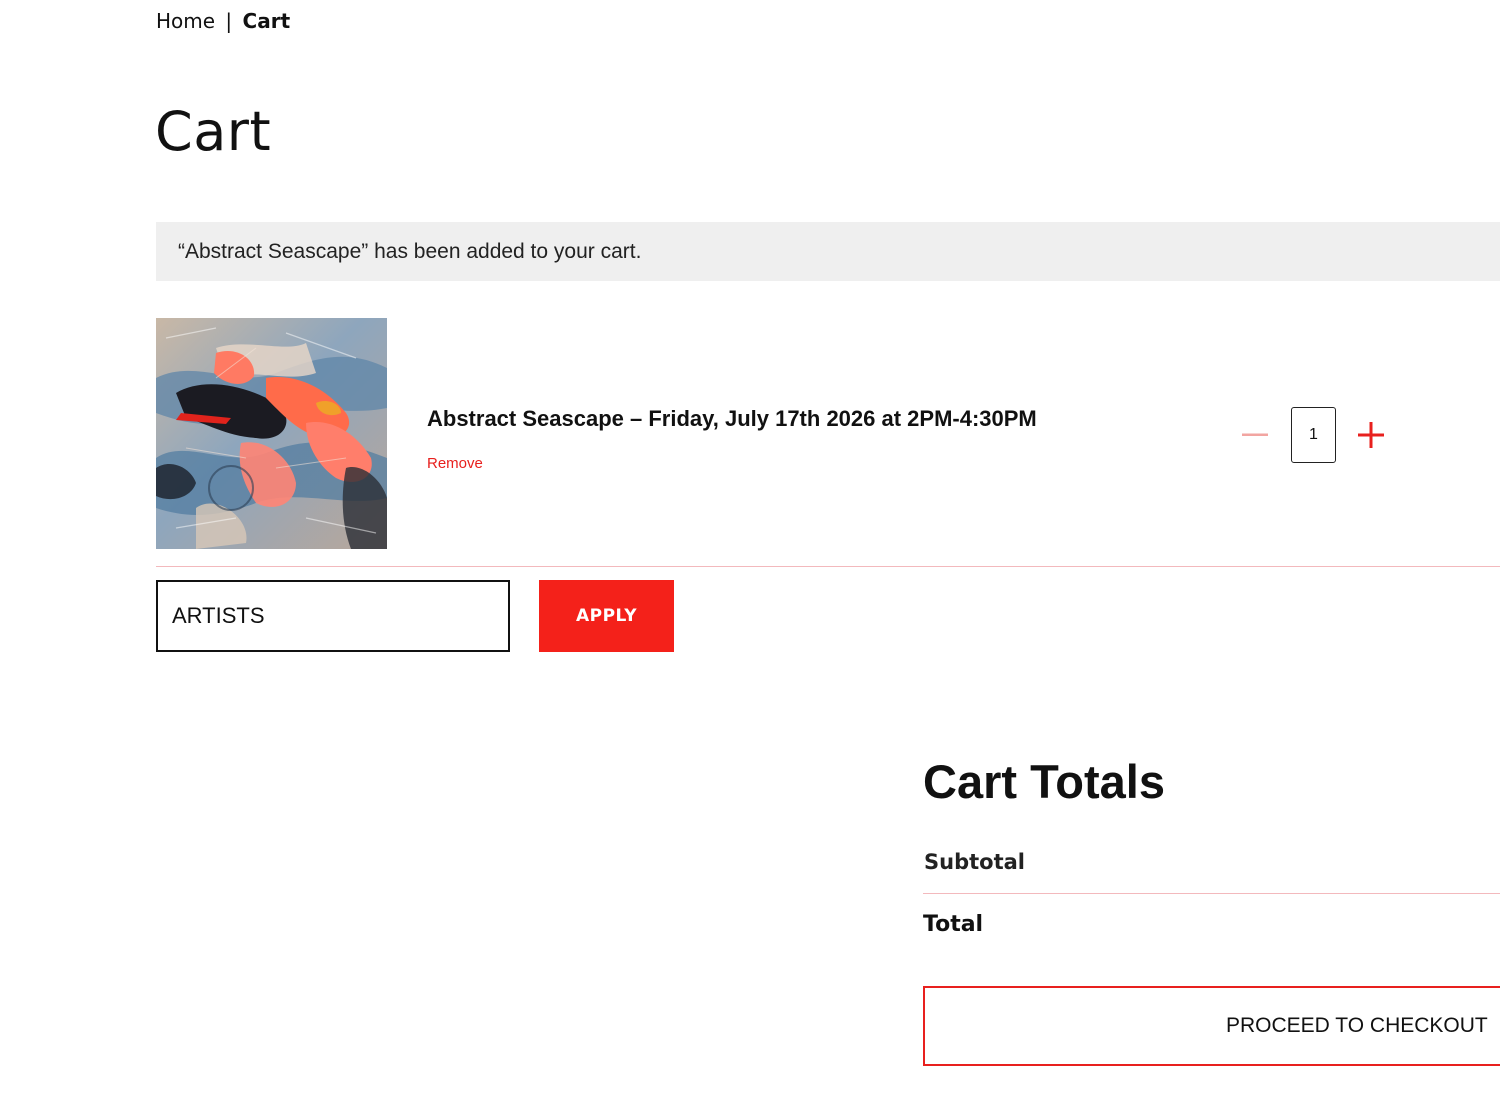 The width and height of the screenshot is (1500, 1093). I want to click on cart-item-divider, so click(828, 566).